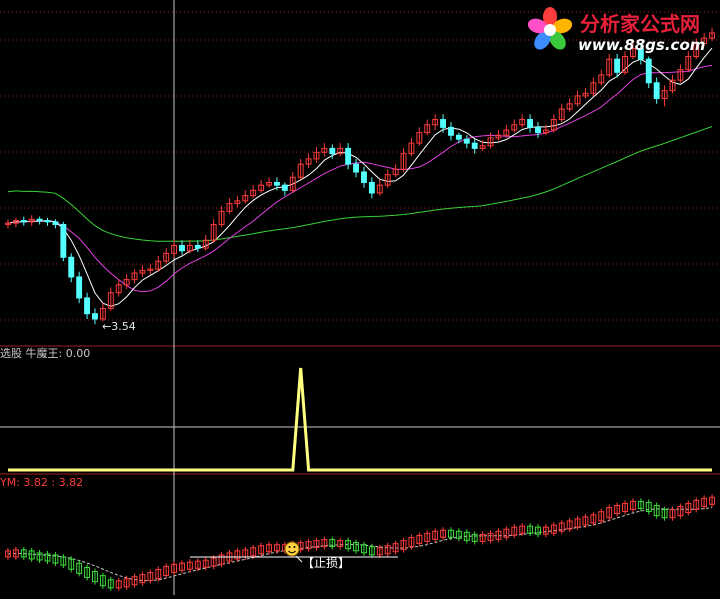 Image resolution: width=720 pixels, height=599 pixels. I want to click on watermark-url: www.88gs.com, so click(642, 45).